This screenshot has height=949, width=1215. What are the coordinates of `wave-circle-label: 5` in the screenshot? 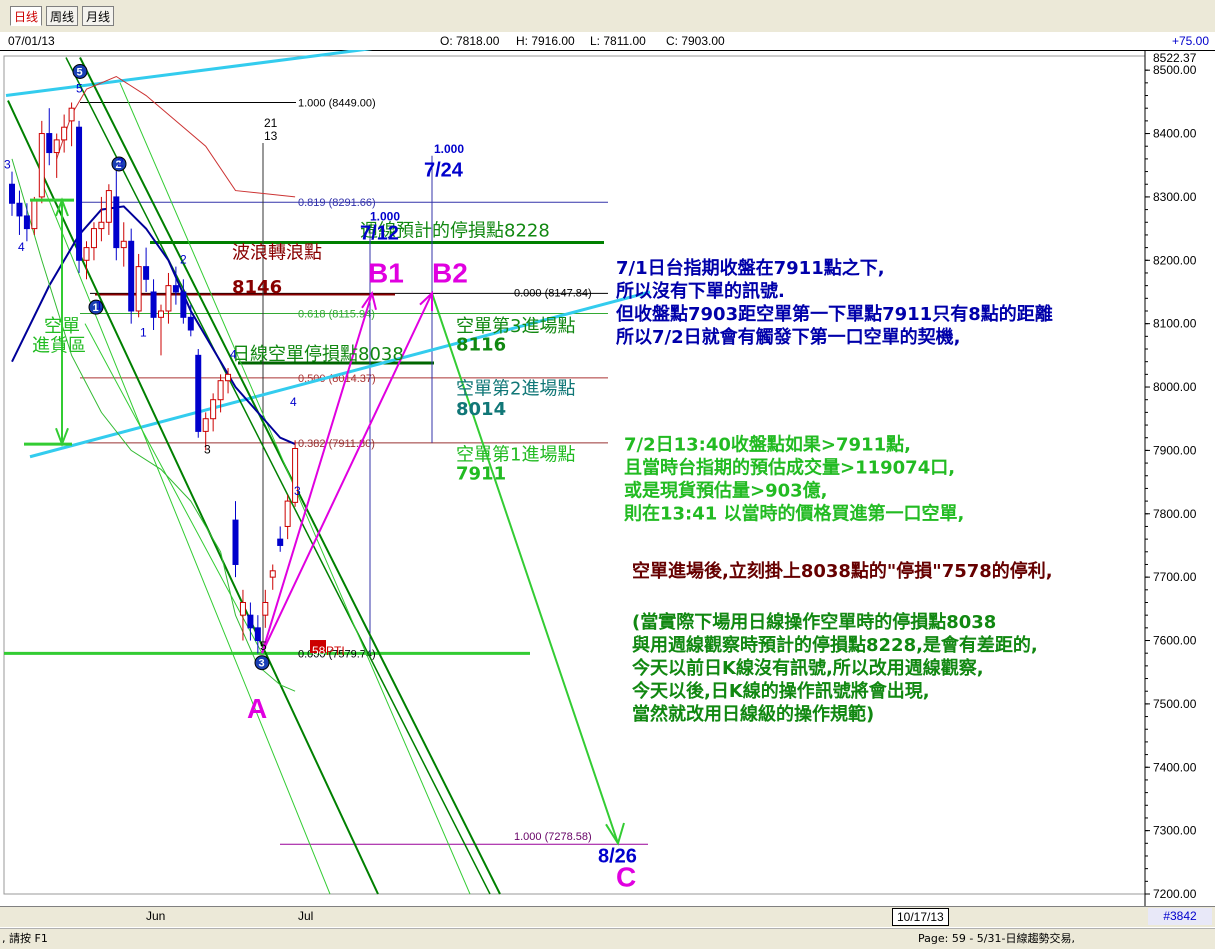 It's located at (80, 72).